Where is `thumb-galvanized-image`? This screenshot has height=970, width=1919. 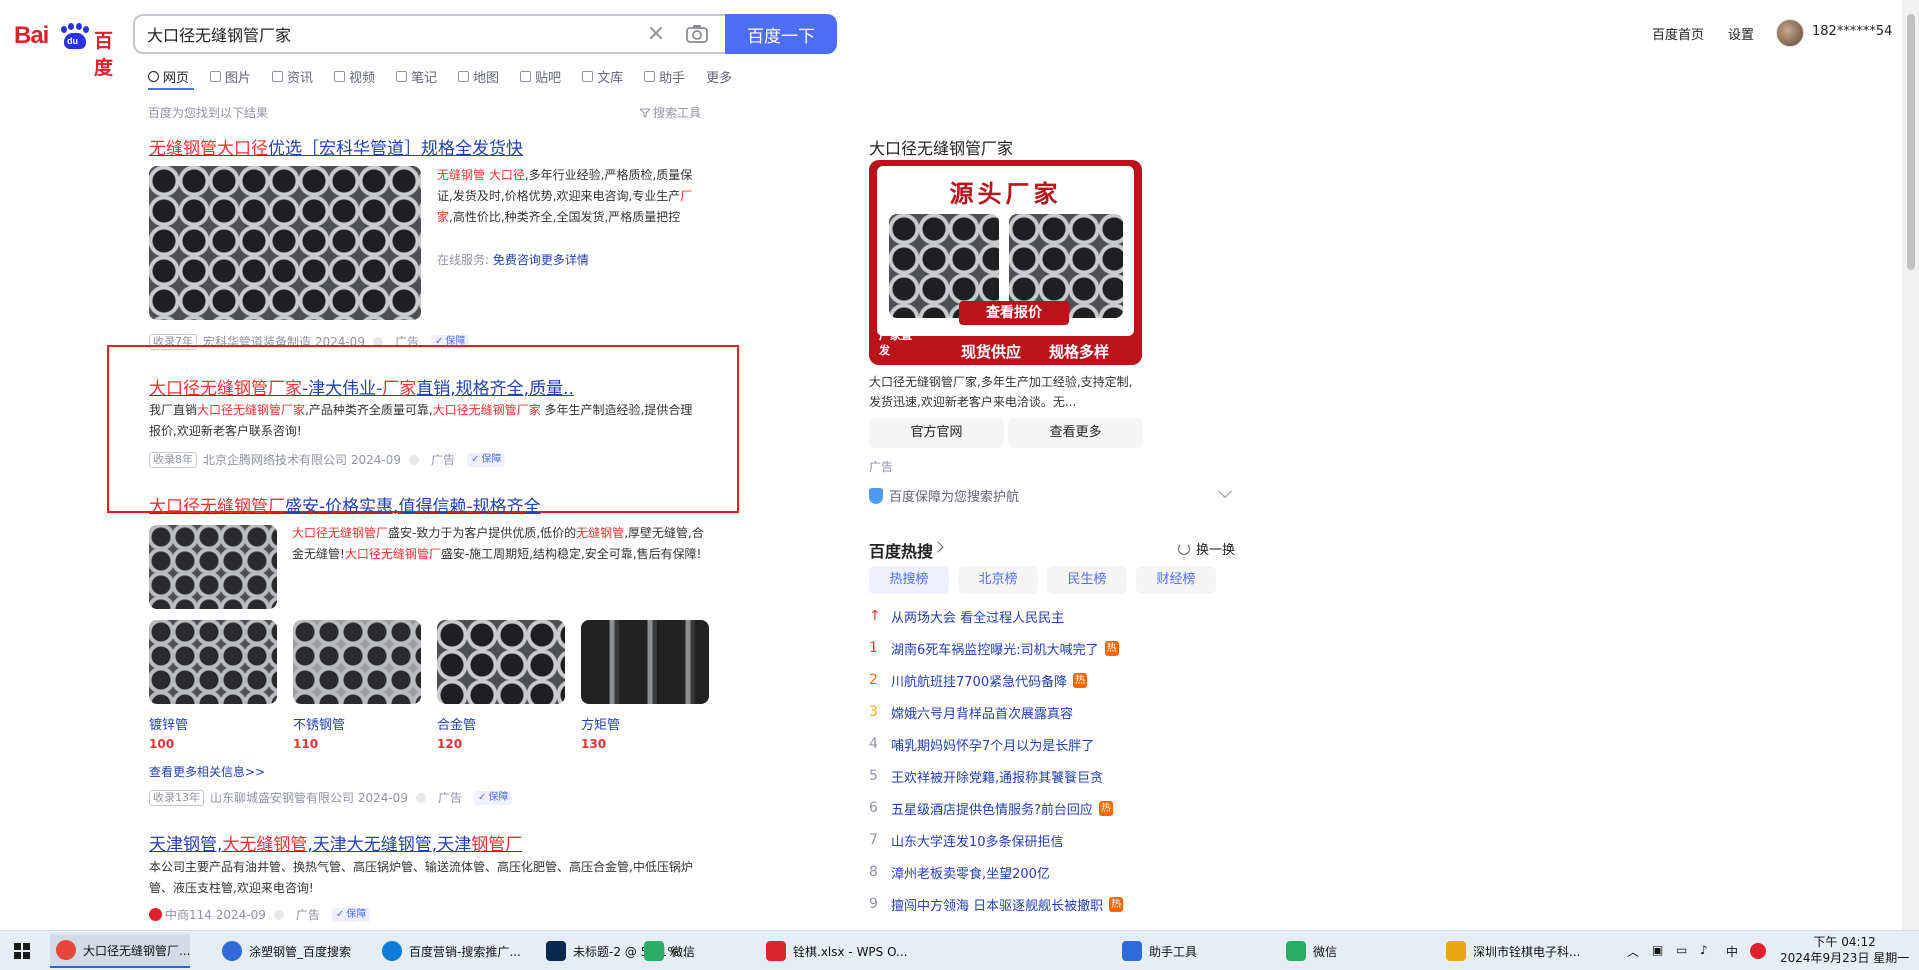
thumb-galvanized-image is located at coordinates (213, 662).